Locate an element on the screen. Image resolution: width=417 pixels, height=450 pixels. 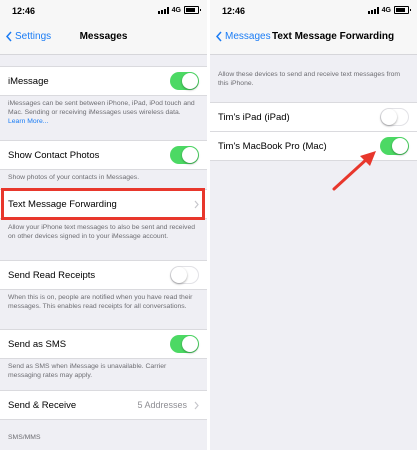
contact-photos-row: Show Contact Photos is located at coordinates (103, 155).